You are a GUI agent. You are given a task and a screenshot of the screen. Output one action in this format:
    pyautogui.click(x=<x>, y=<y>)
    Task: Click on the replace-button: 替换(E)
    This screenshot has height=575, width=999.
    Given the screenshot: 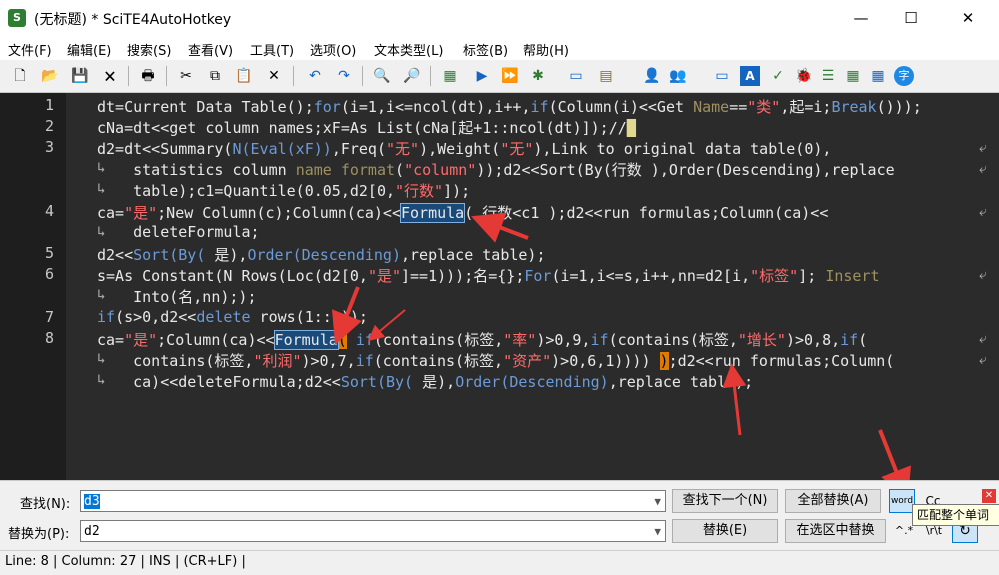 What is the action you would take?
    pyautogui.click(x=725, y=531)
    